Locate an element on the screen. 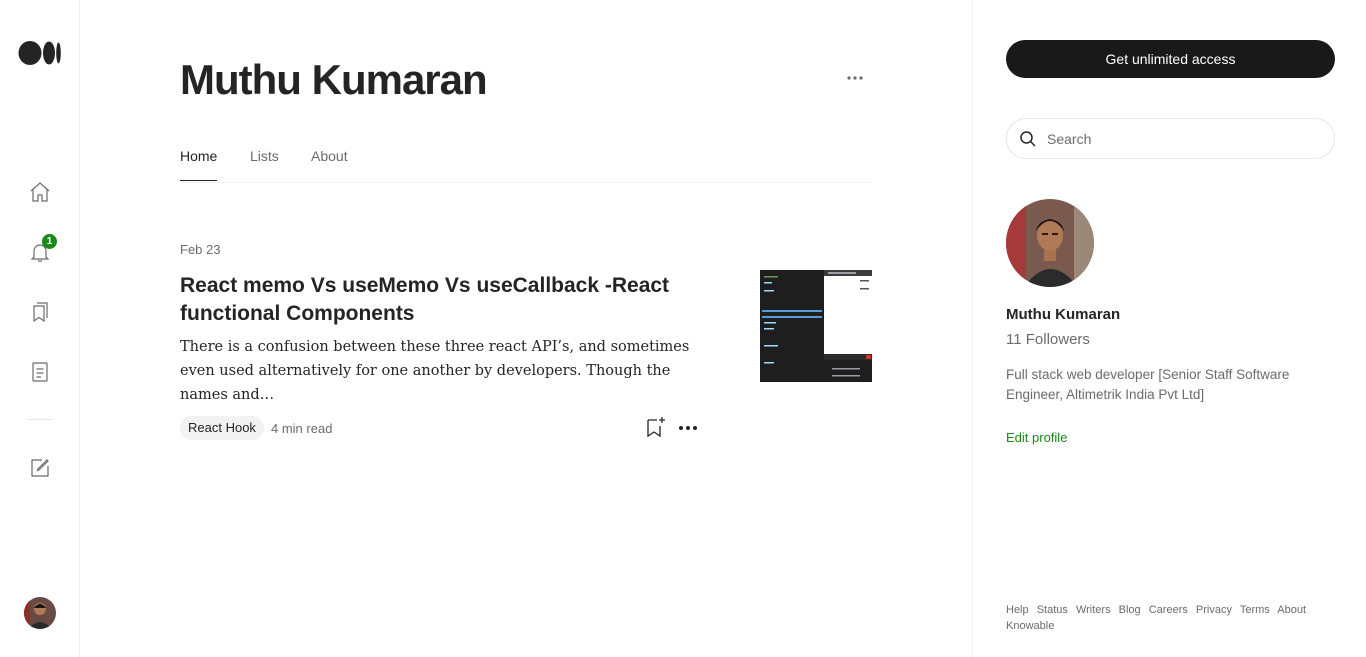  search-icon is located at coordinates (1028, 138).